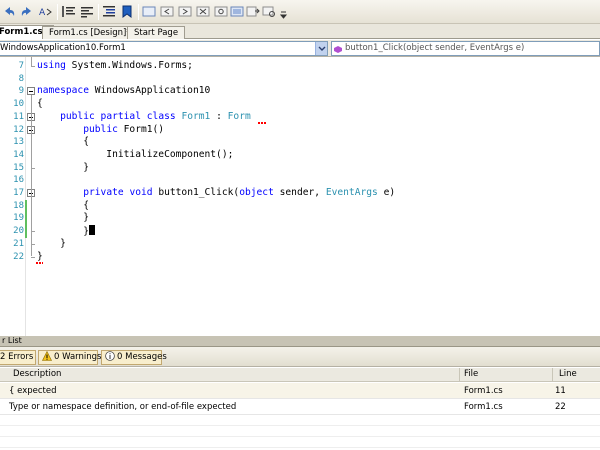  What do you see at coordinates (237, 11) in the screenshot?
I see `find-in-files-icon` at bounding box center [237, 11].